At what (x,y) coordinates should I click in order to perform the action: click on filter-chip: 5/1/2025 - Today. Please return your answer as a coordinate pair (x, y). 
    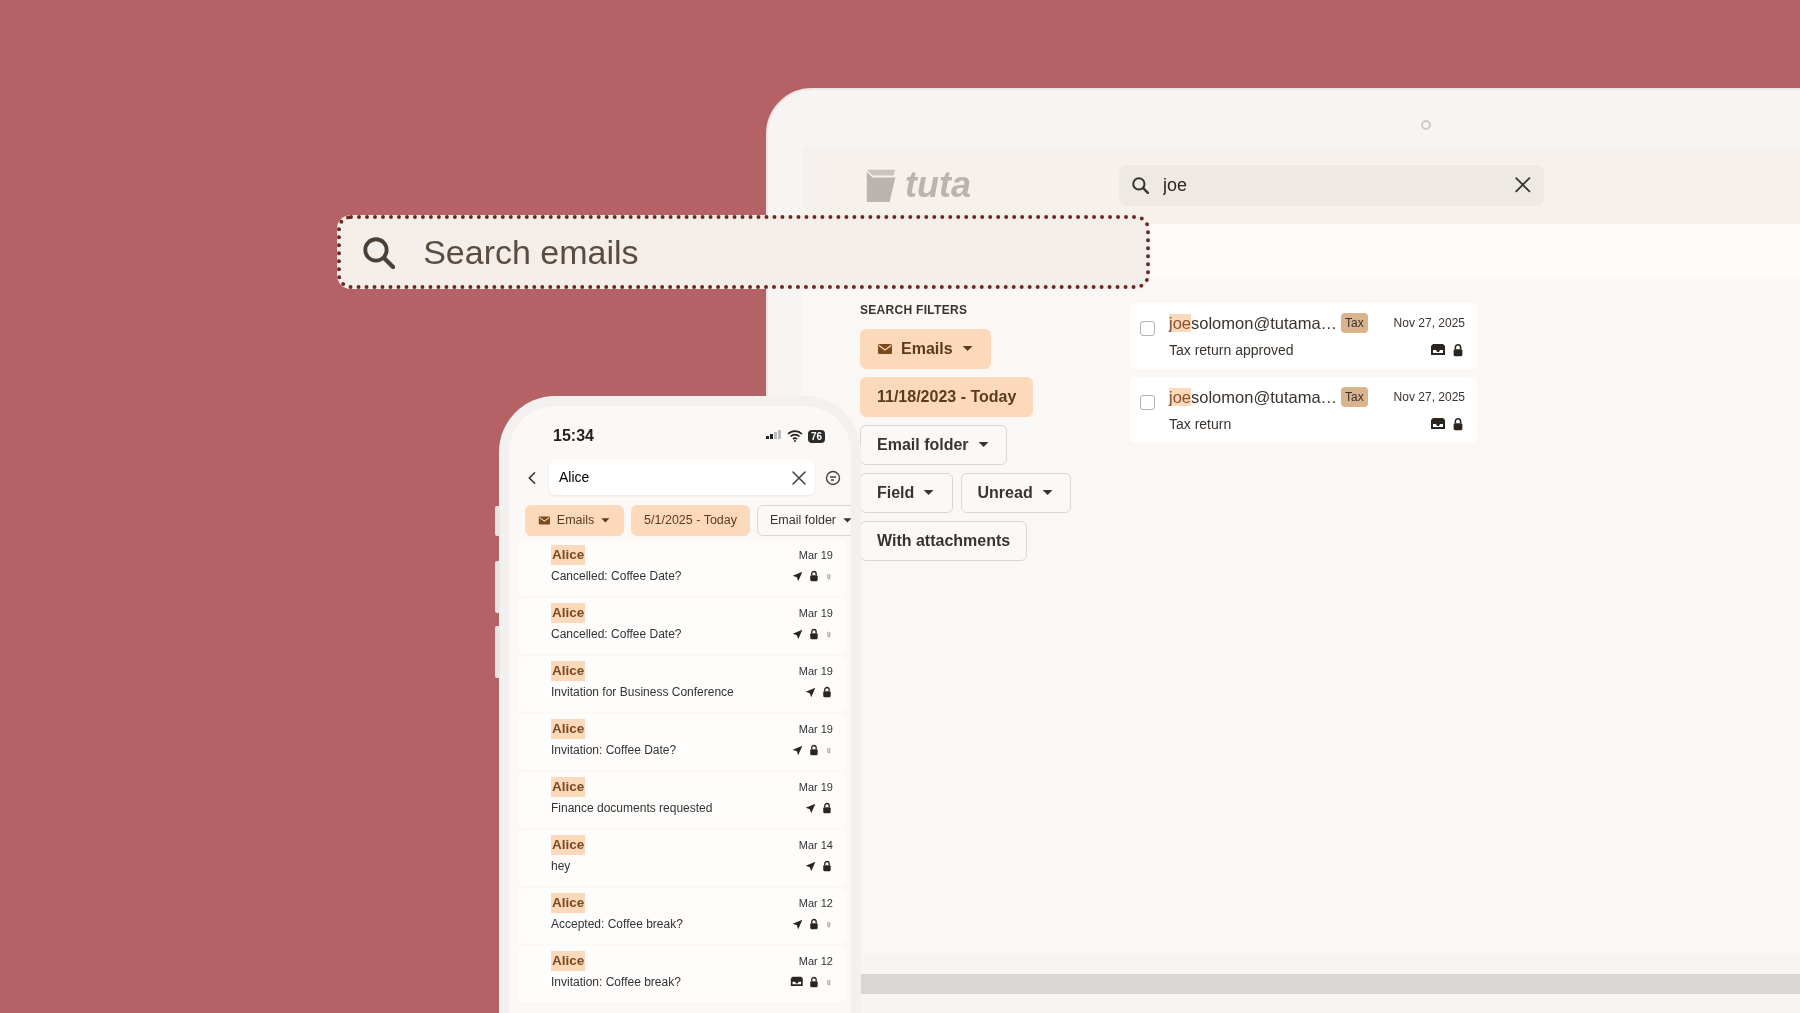
    Looking at the image, I should click on (690, 520).